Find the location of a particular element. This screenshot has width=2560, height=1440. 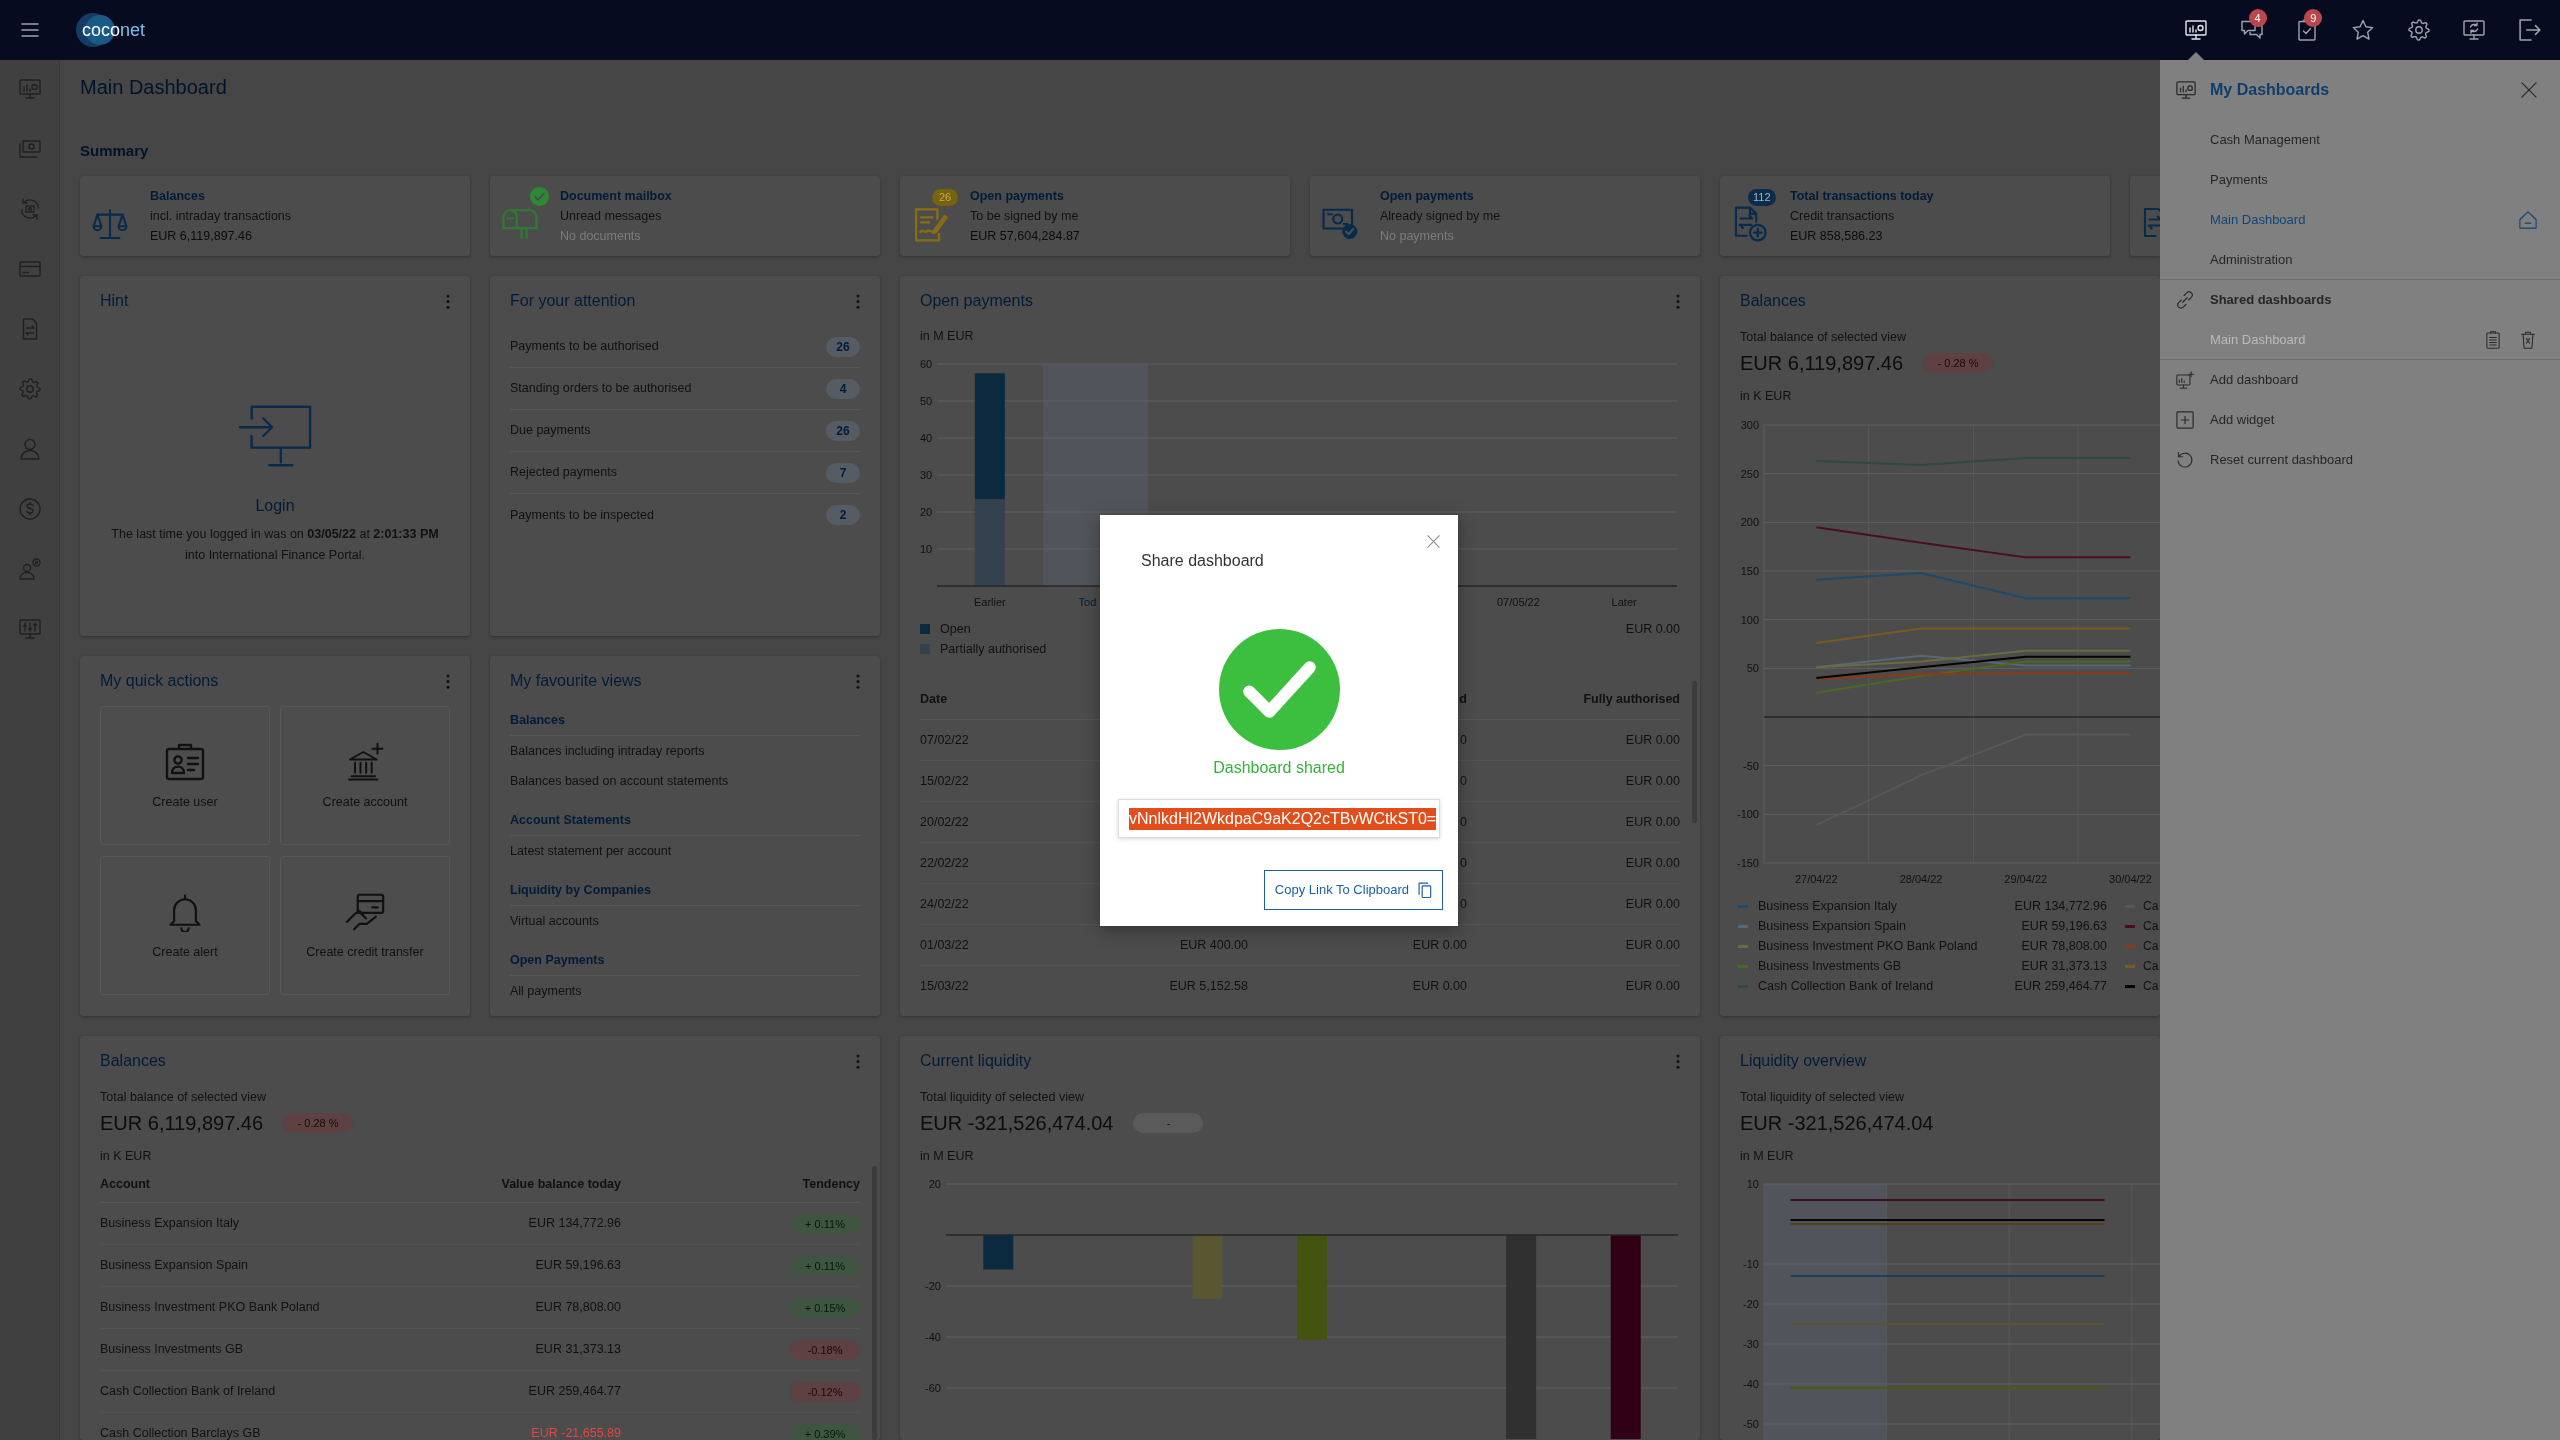

summary-subtitle: Unread messages is located at coordinates (611, 216).